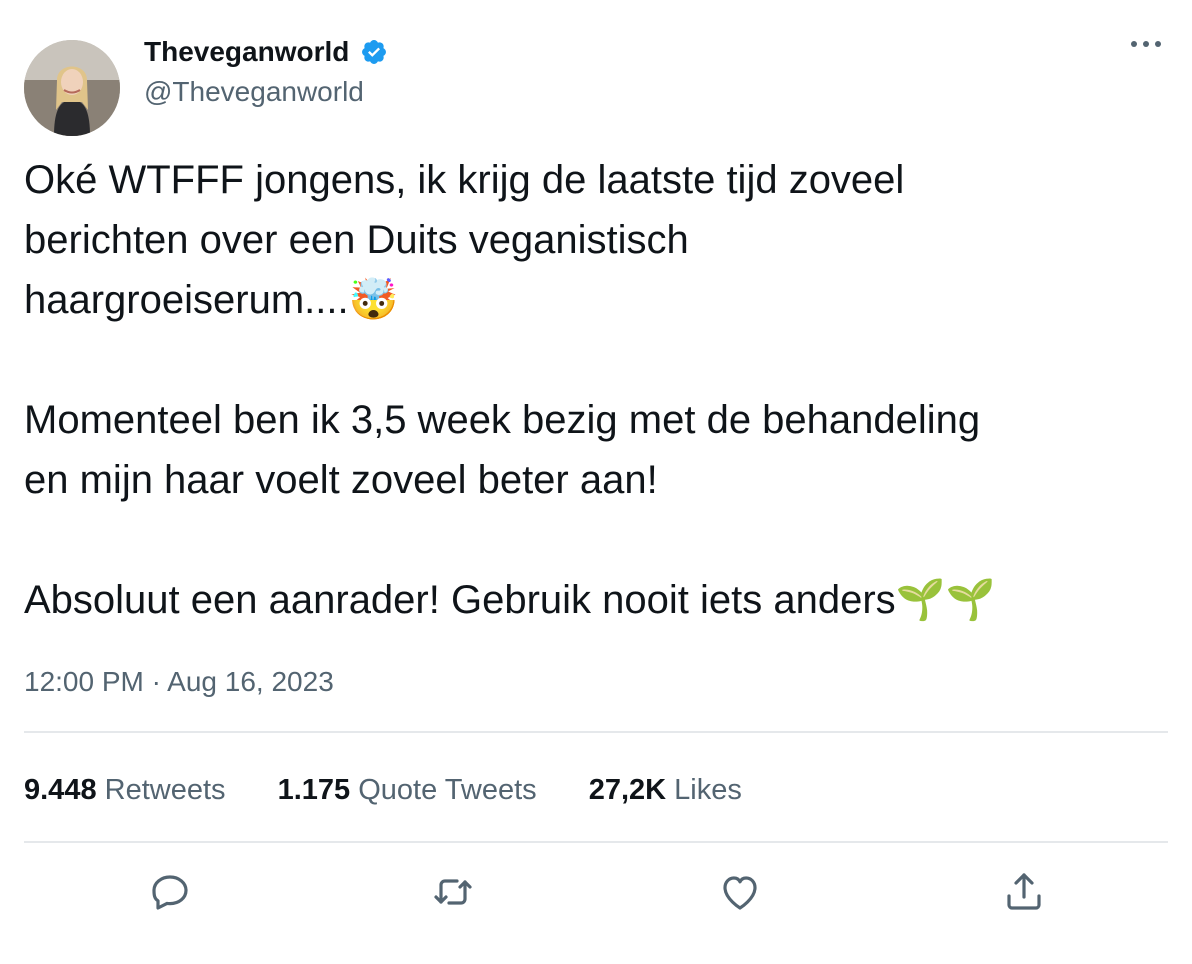 Image resolution: width=1192 pixels, height=964 pixels. Describe the element at coordinates (374, 52) in the screenshot. I see `verified-badge-icon` at that location.